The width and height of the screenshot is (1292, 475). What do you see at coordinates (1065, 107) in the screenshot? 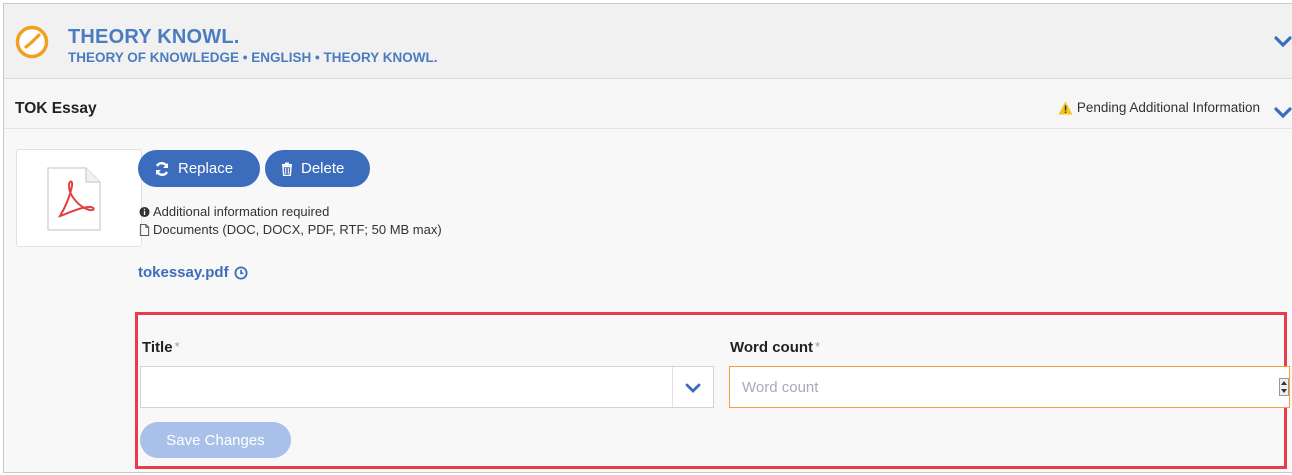
I see `warning-icon` at bounding box center [1065, 107].